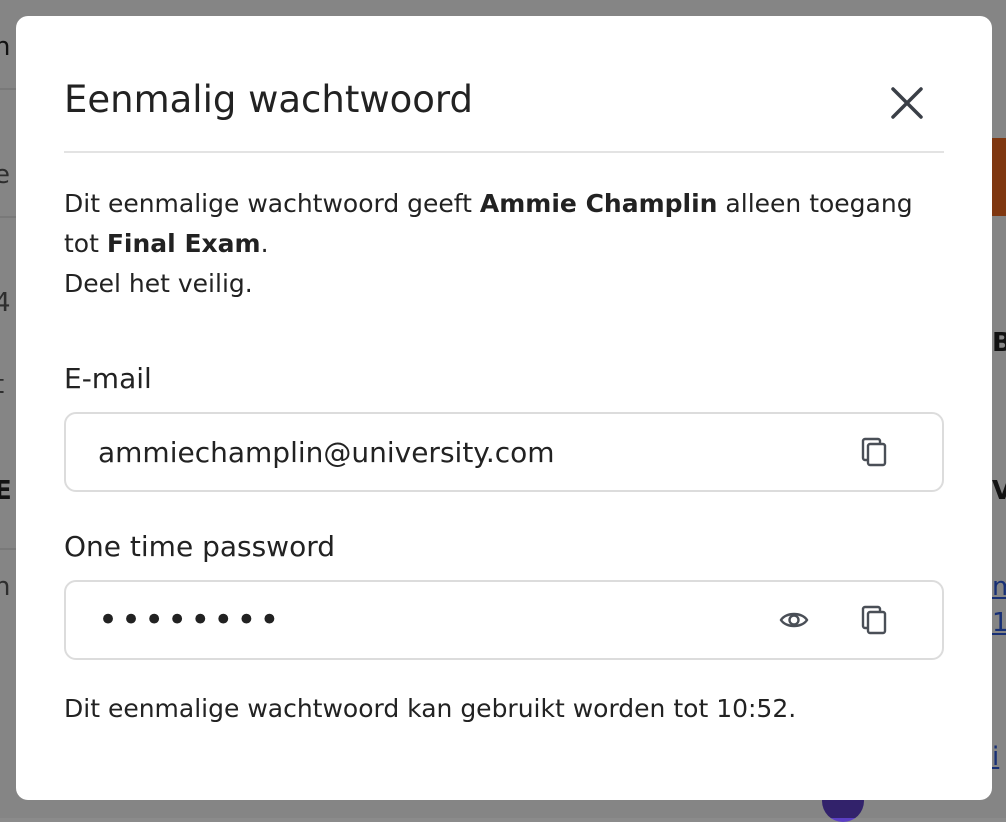 The height and width of the screenshot is (822, 1006). I want to click on eye-icon, so click(794, 620).